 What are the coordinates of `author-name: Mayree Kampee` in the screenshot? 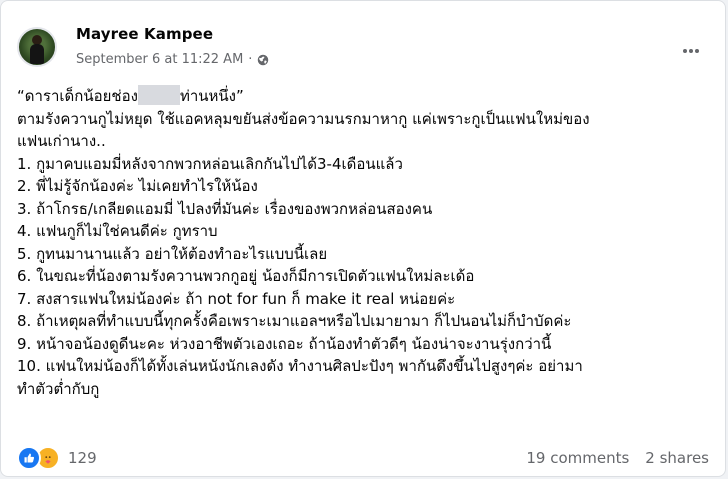 It's located at (144, 34).